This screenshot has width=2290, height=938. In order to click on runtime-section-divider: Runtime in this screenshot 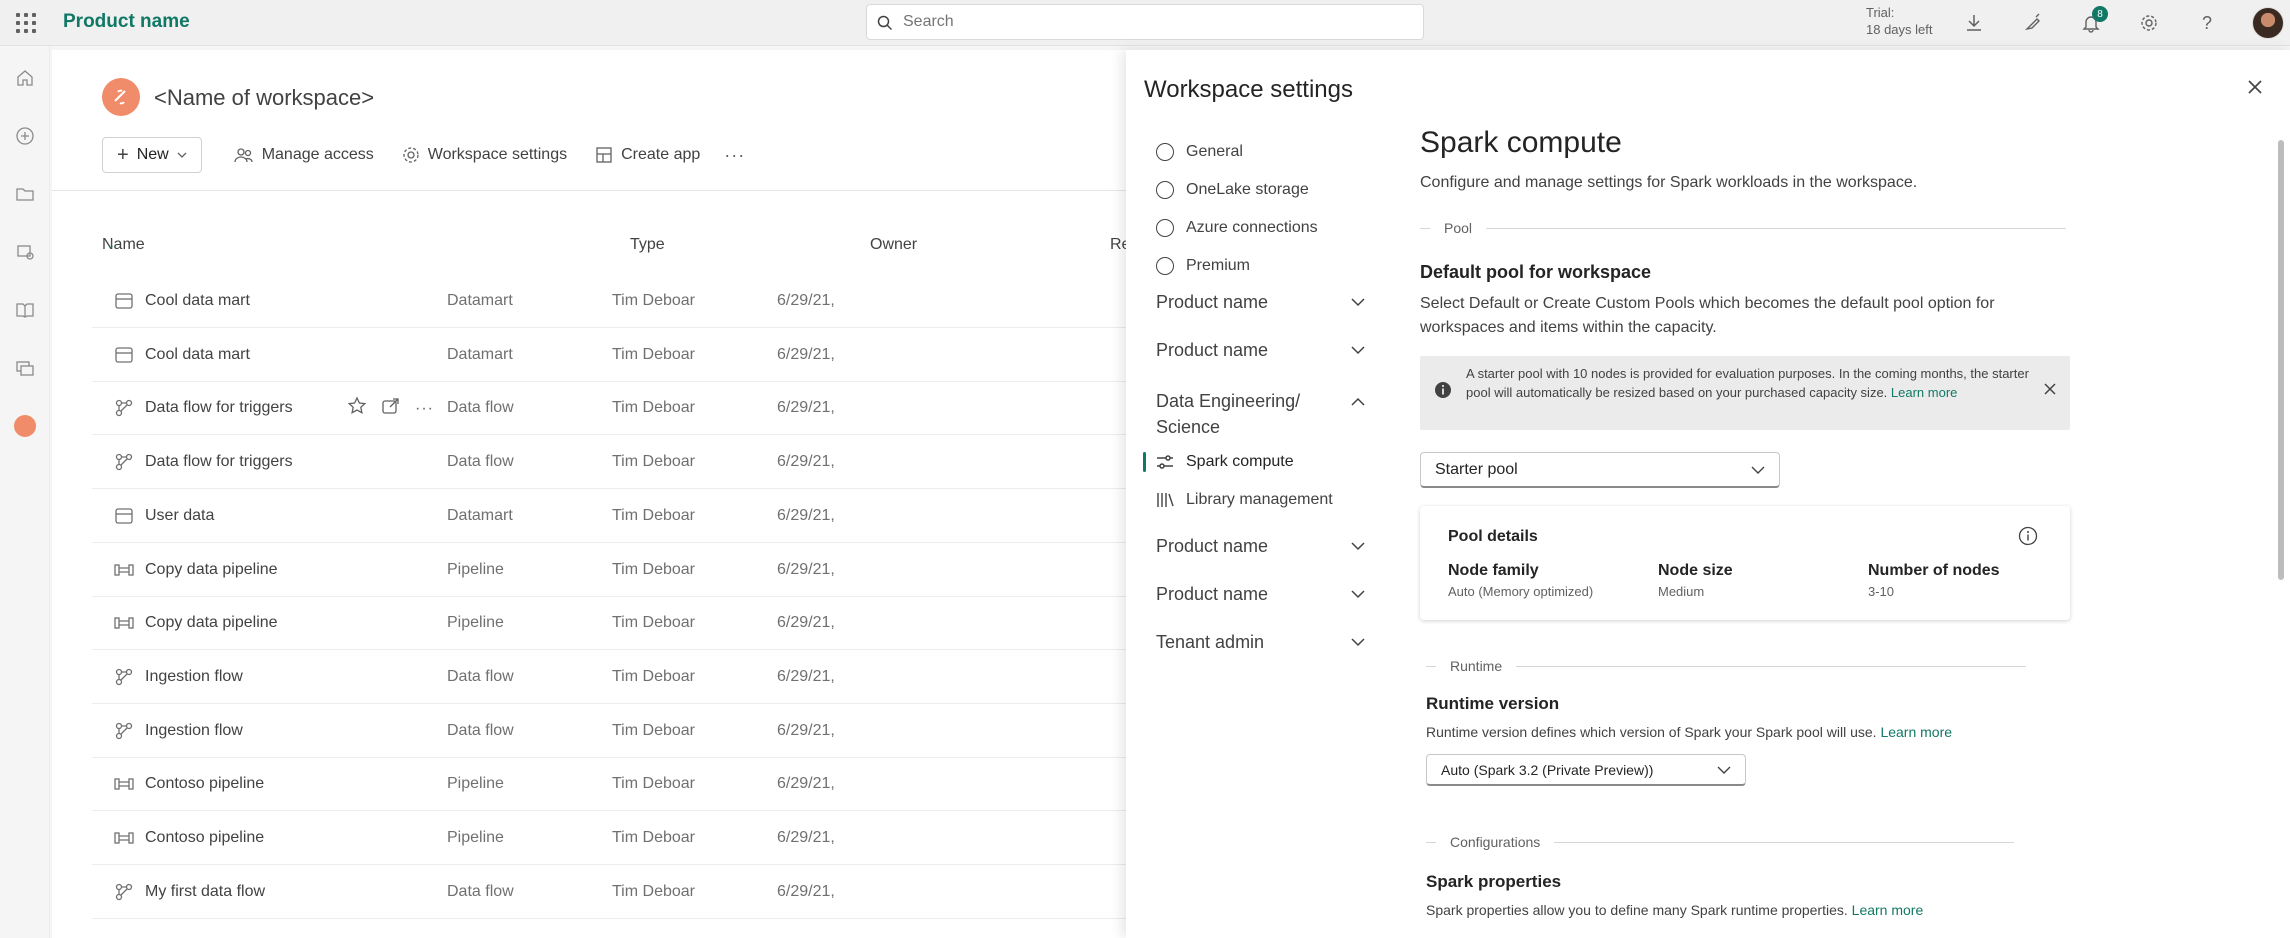, I will do `click(1726, 666)`.